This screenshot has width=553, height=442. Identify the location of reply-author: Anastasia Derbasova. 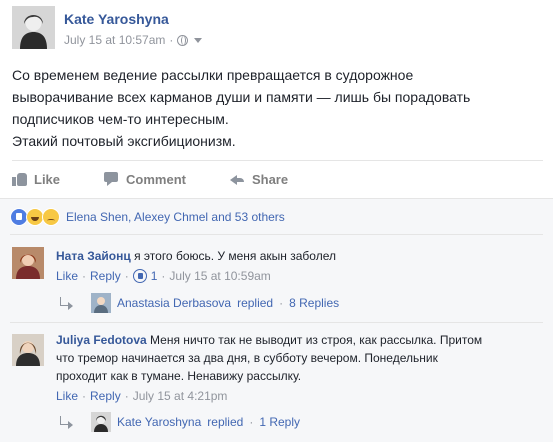
(174, 303).